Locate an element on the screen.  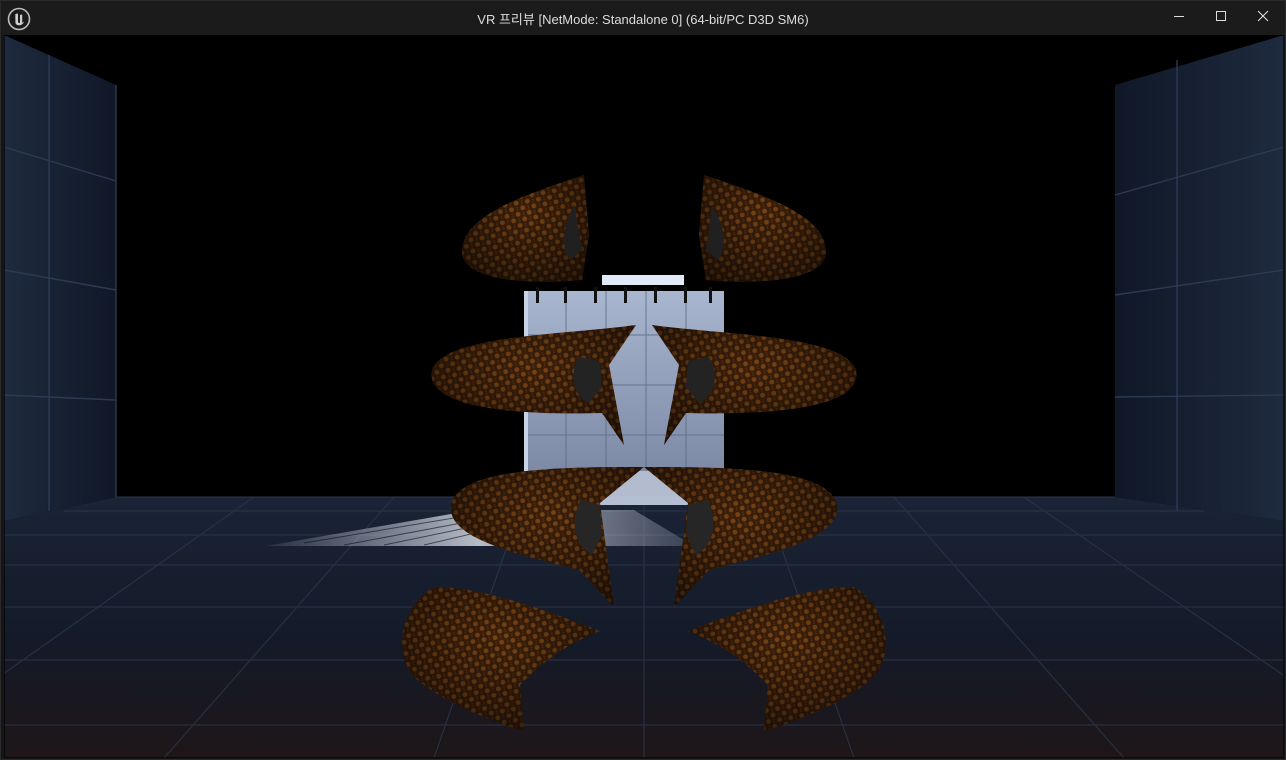
maximize-icon is located at coordinates (1221, 16).